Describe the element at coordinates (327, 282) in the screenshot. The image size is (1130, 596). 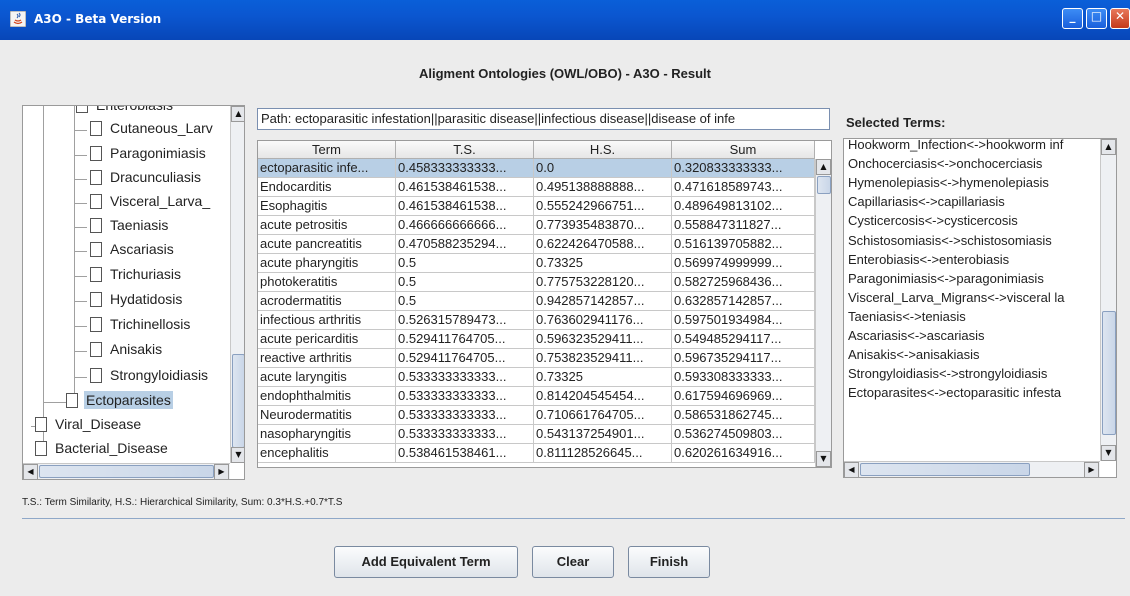
I see `table-cell: photokeratitis` at that location.